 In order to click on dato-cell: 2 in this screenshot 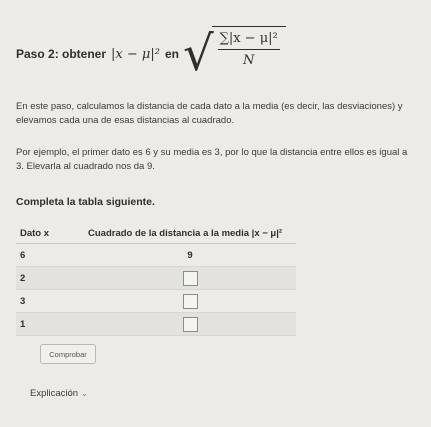, I will do `click(50, 278)`.